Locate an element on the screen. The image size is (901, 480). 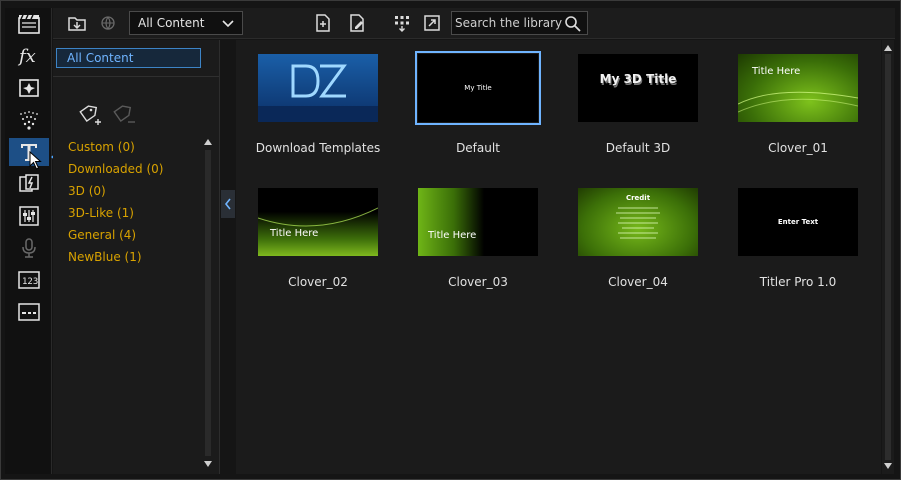
tag-item-downloaded: Downloaded (0) is located at coordinates (115, 169).